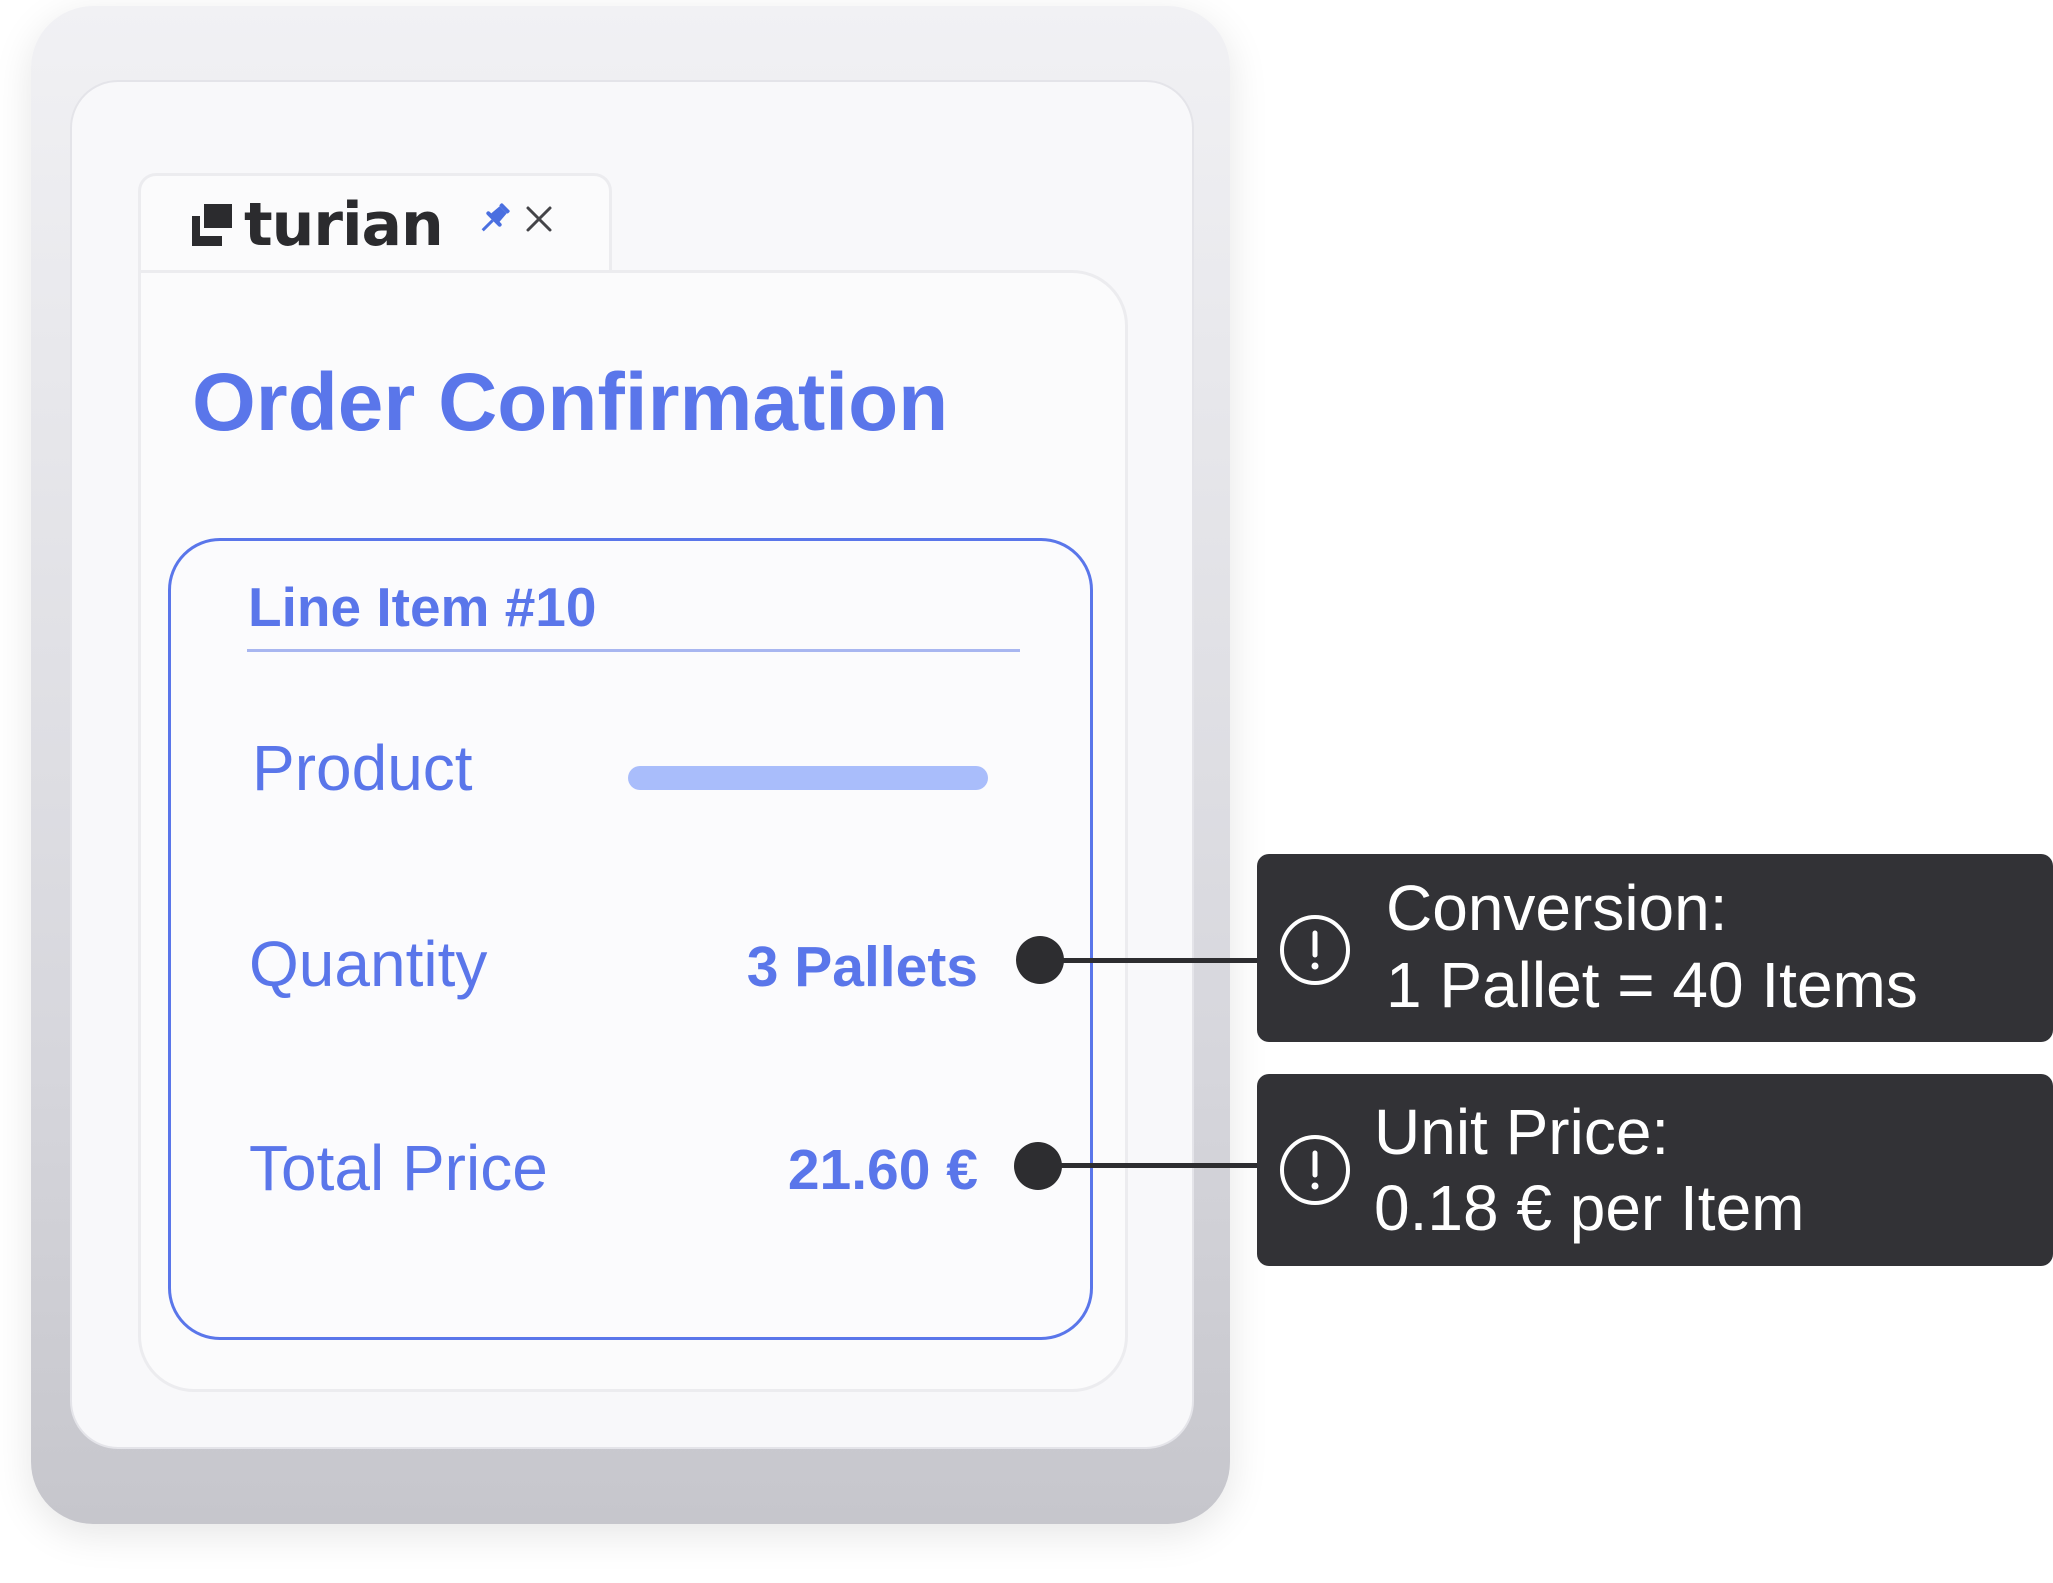  What do you see at coordinates (1589, 1208) in the screenshot?
I see `unit-price-tooltip-text: 0.18 € per Item` at bounding box center [1589, 1208].